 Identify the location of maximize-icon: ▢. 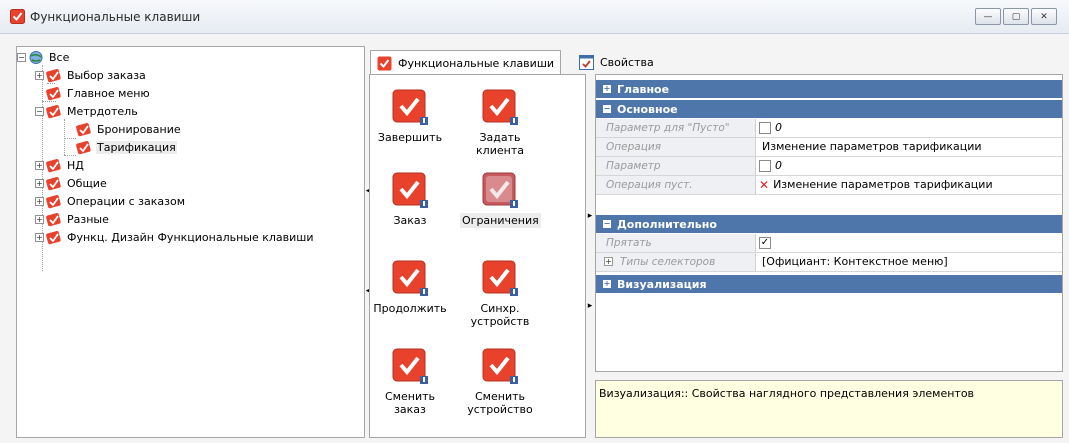
(1016, 16).